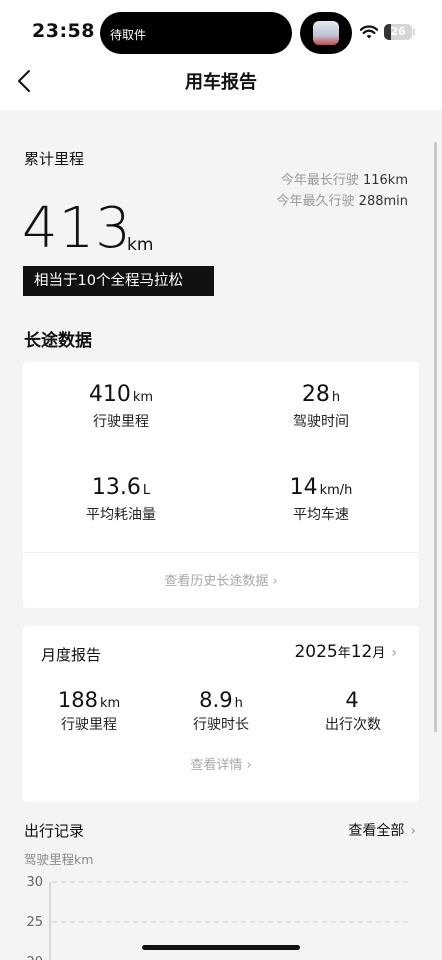 This screenshot has height=960, width=442. I want to click on card-divider, so click(221, 552).